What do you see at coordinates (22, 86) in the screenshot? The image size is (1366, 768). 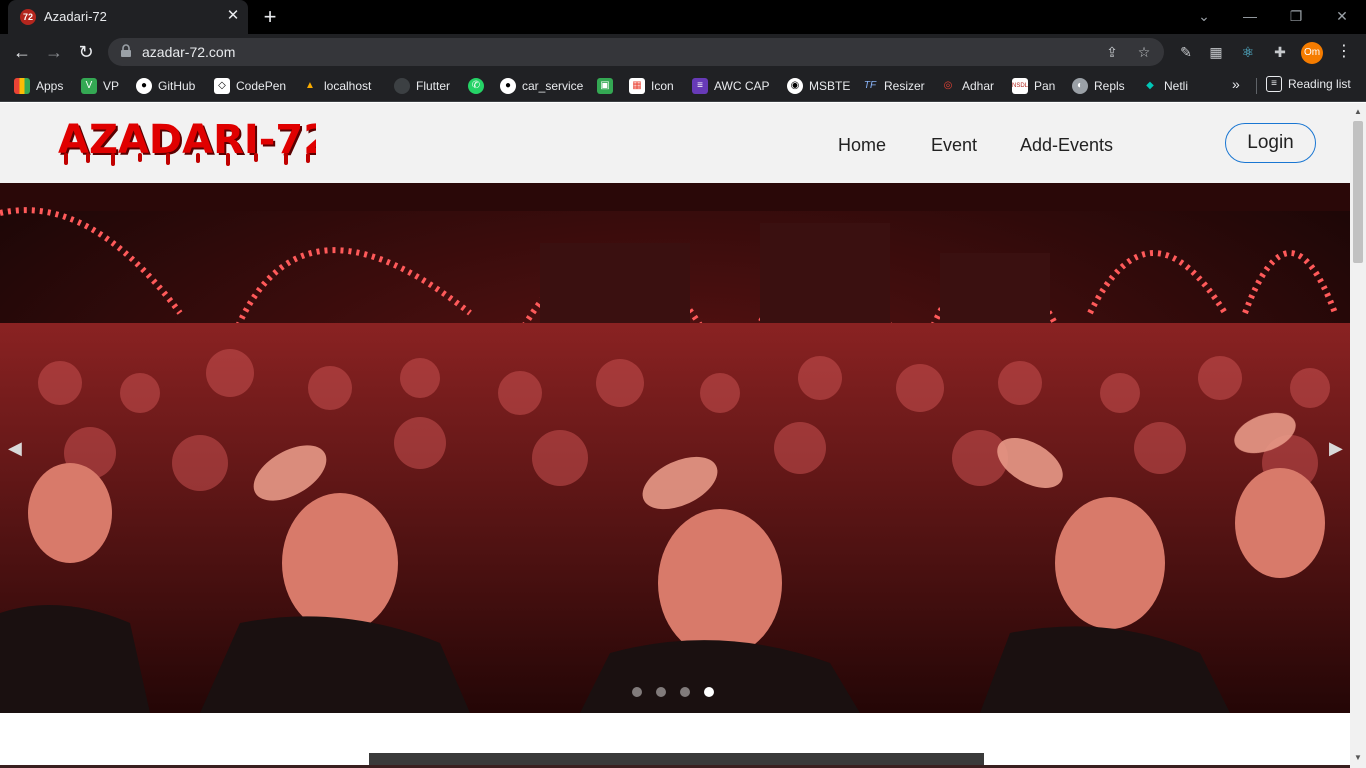 I see `apps-grid-icon` at bounding box center [22, 86].